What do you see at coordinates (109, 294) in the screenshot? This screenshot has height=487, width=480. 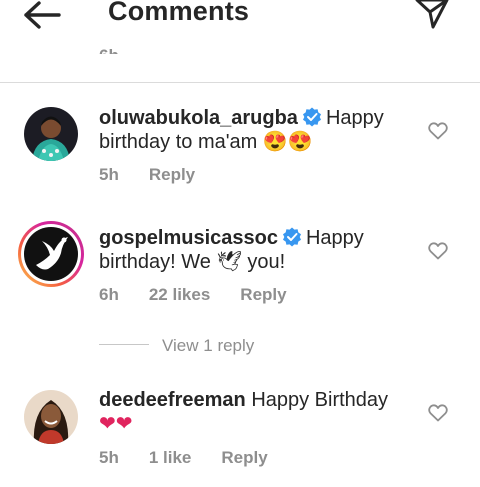 I see `comment-time: 6h` at bounding box center [109, 294].